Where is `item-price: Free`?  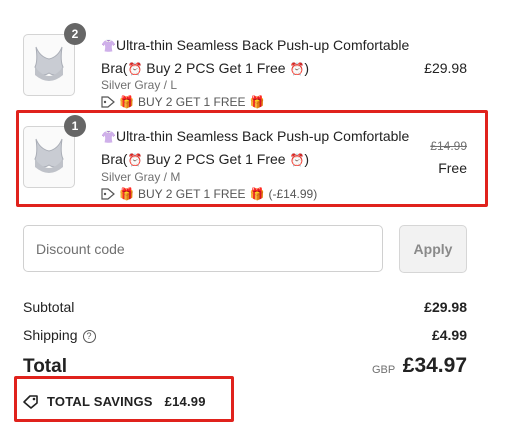 item-price: Free is located at coordinates (452, 168).